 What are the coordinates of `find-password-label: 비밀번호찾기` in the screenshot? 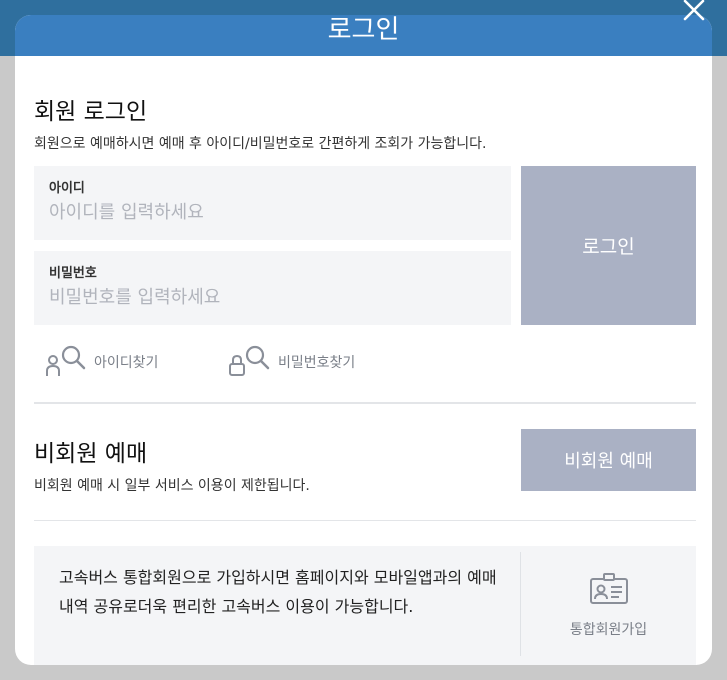 It's located at (317, 363).